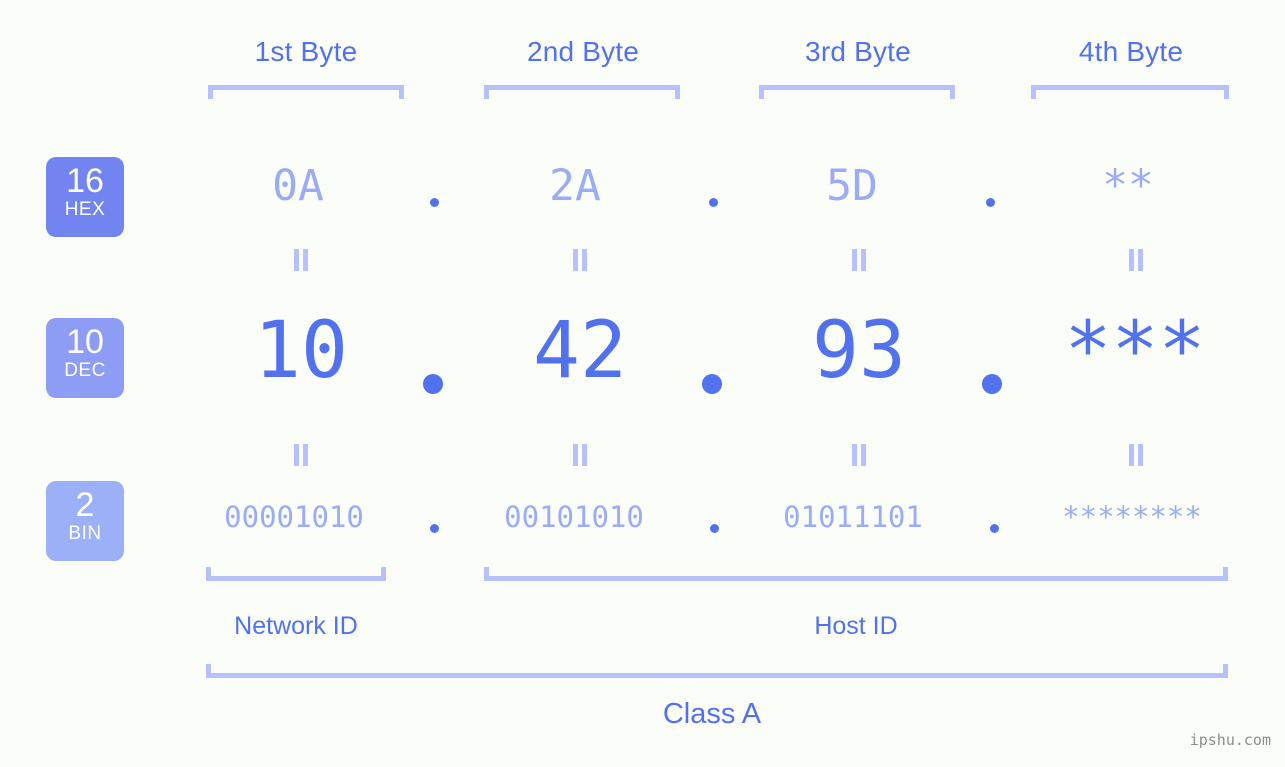 The image size is (1285, 767). Describe the element at coordinates (1131, 51) in the screenshot. I see `byte-header-4: 4th Byte` at that location.